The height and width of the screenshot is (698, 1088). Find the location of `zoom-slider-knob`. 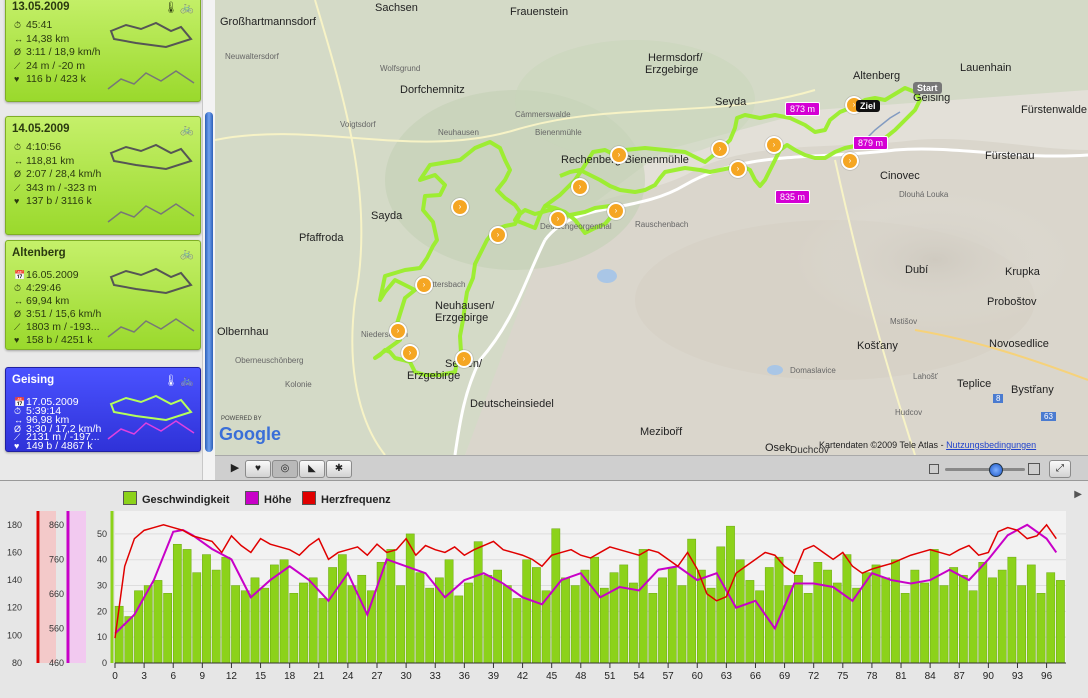

zoom-slider-knob is located at coordinates (996, 470).